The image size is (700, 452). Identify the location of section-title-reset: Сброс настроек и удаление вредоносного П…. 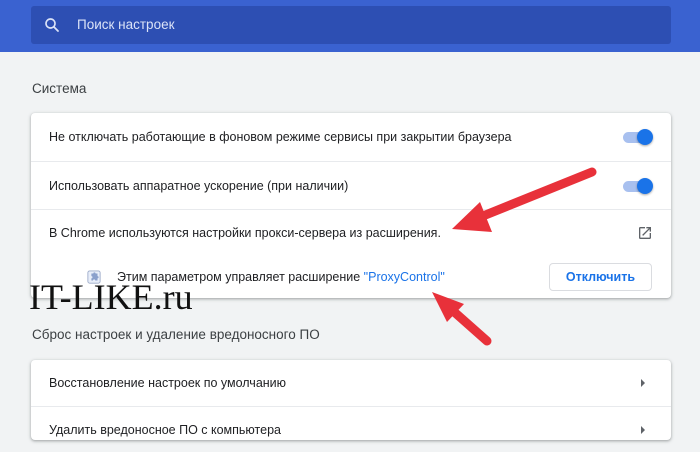
(176, 334).